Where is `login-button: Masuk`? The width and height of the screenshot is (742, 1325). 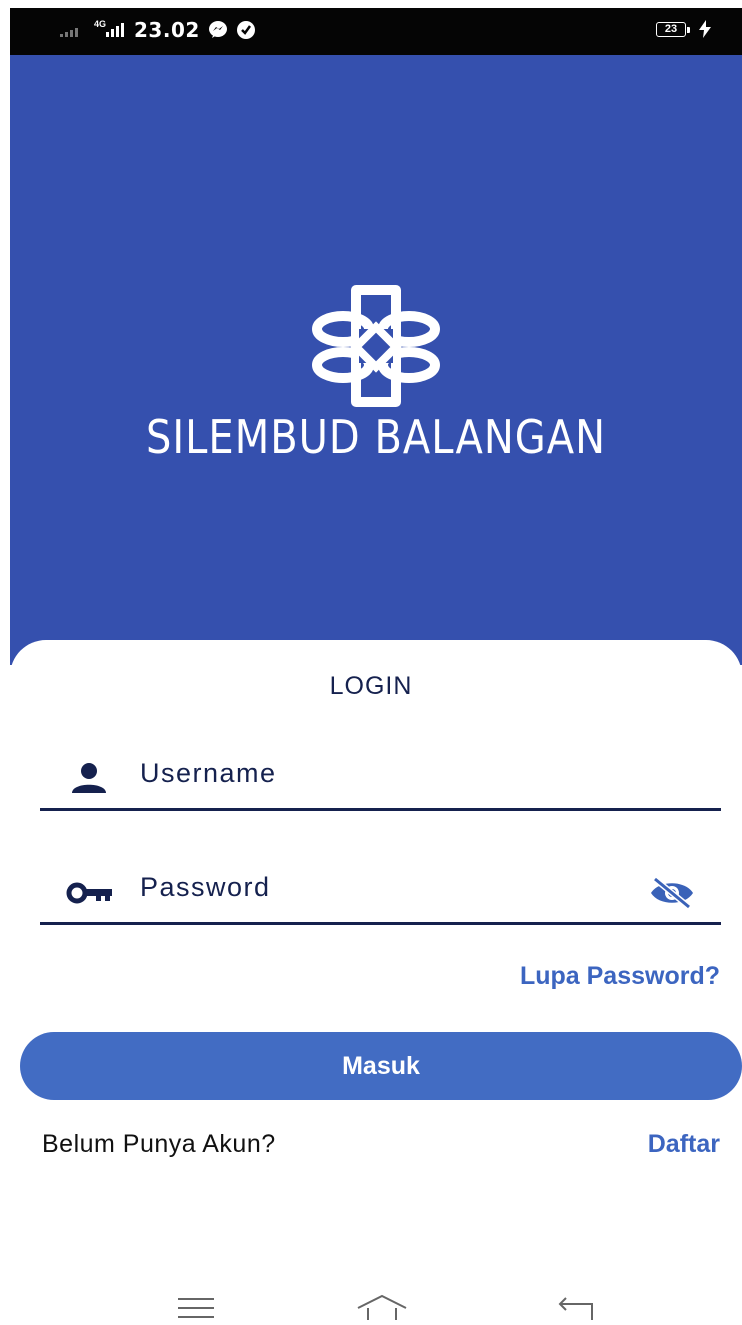
login-button: Masuk is located at coordinates (381, 1066).